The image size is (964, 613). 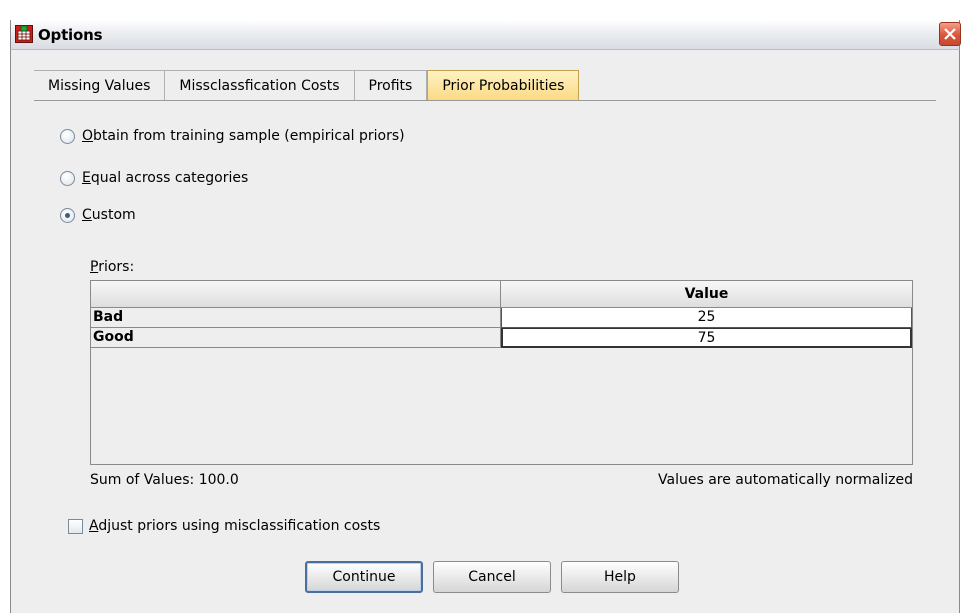 I want to click on normalization-note: Values are automatically normalized, so click(x=785, y=480).